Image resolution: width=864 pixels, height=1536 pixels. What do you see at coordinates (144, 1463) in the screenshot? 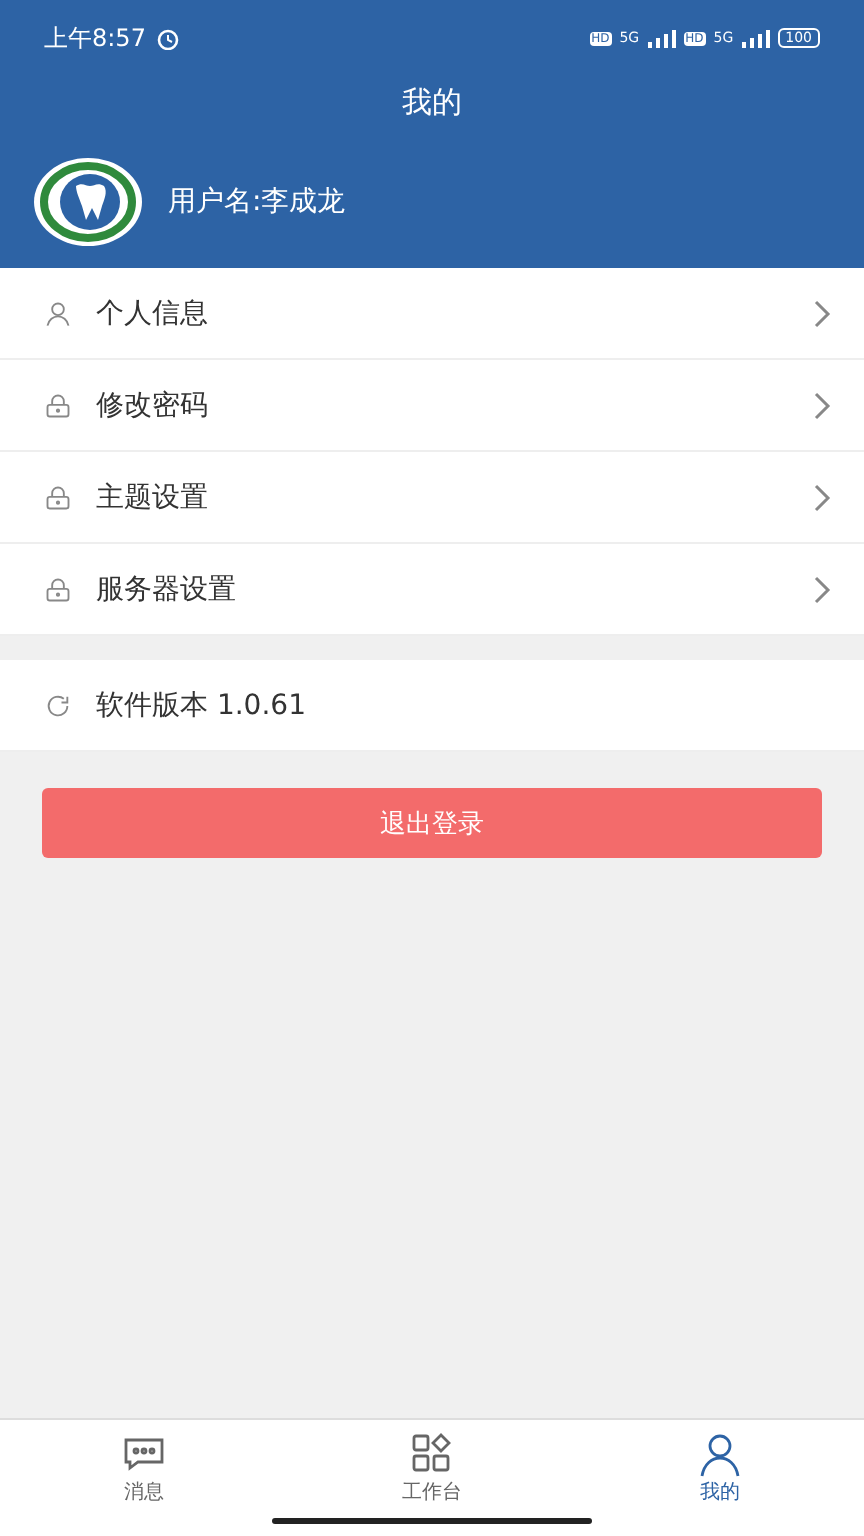
I see `tab: 消息` at bounding box center [144, 1463].